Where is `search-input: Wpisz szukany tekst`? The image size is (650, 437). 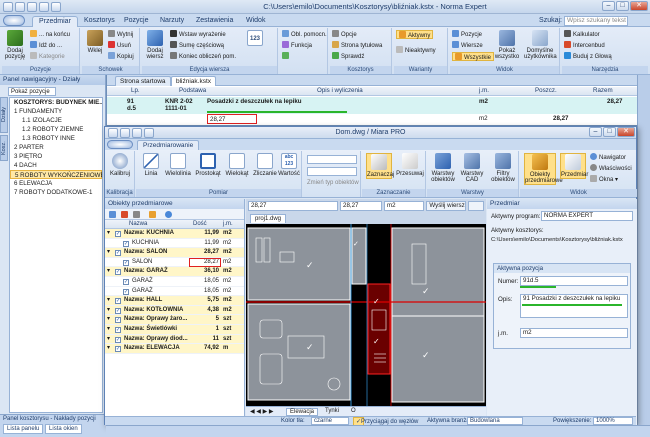 search-input: Wpisz szukany tekst is located at coordinates (596, 21).